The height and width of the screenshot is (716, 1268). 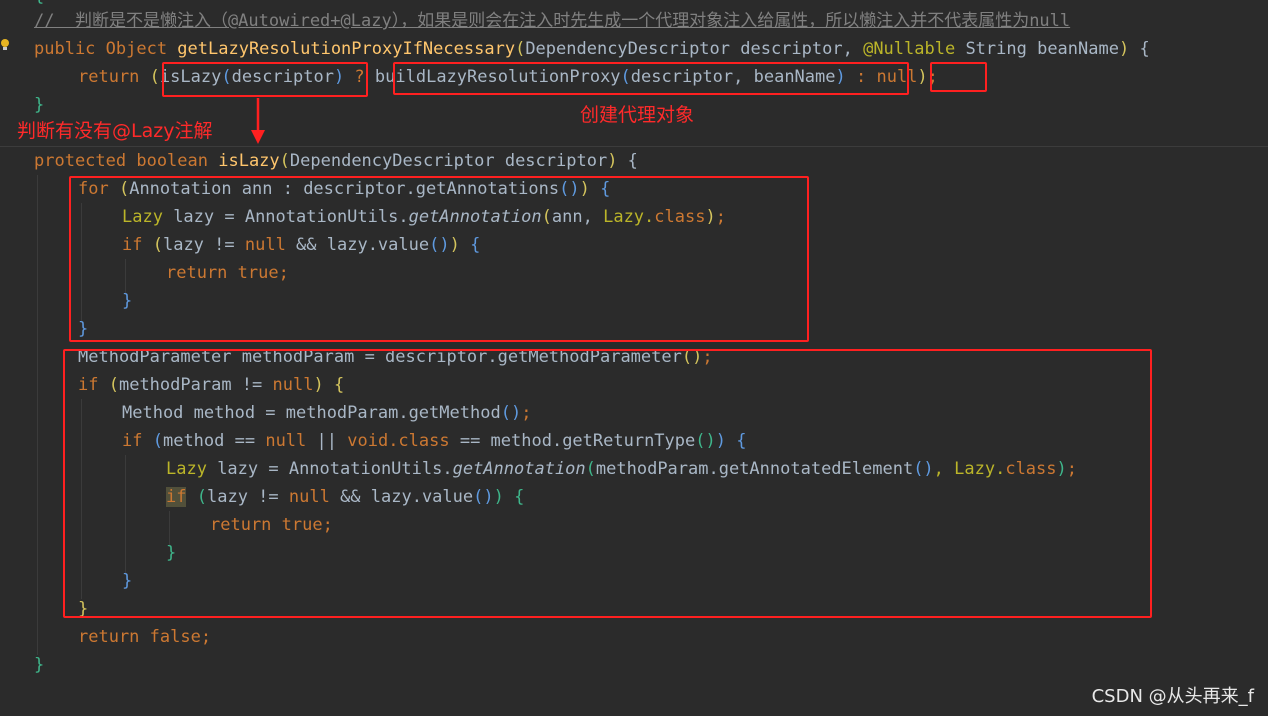 I want to click on highlight-annotation-loop, so click(x=439, y=259).